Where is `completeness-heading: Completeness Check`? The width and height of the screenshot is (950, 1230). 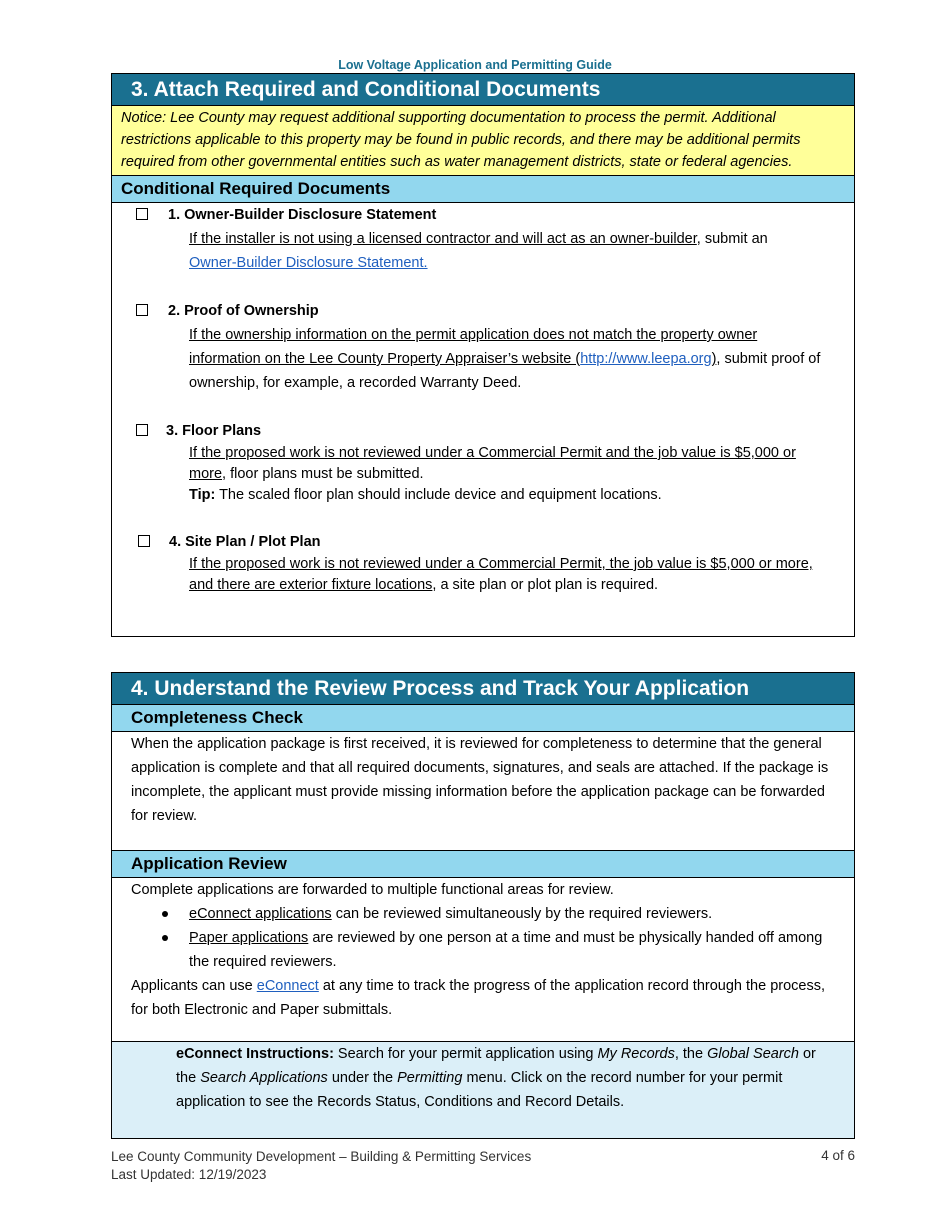
completeness-heading: Completeness Check is located at coordinates (483, 718).